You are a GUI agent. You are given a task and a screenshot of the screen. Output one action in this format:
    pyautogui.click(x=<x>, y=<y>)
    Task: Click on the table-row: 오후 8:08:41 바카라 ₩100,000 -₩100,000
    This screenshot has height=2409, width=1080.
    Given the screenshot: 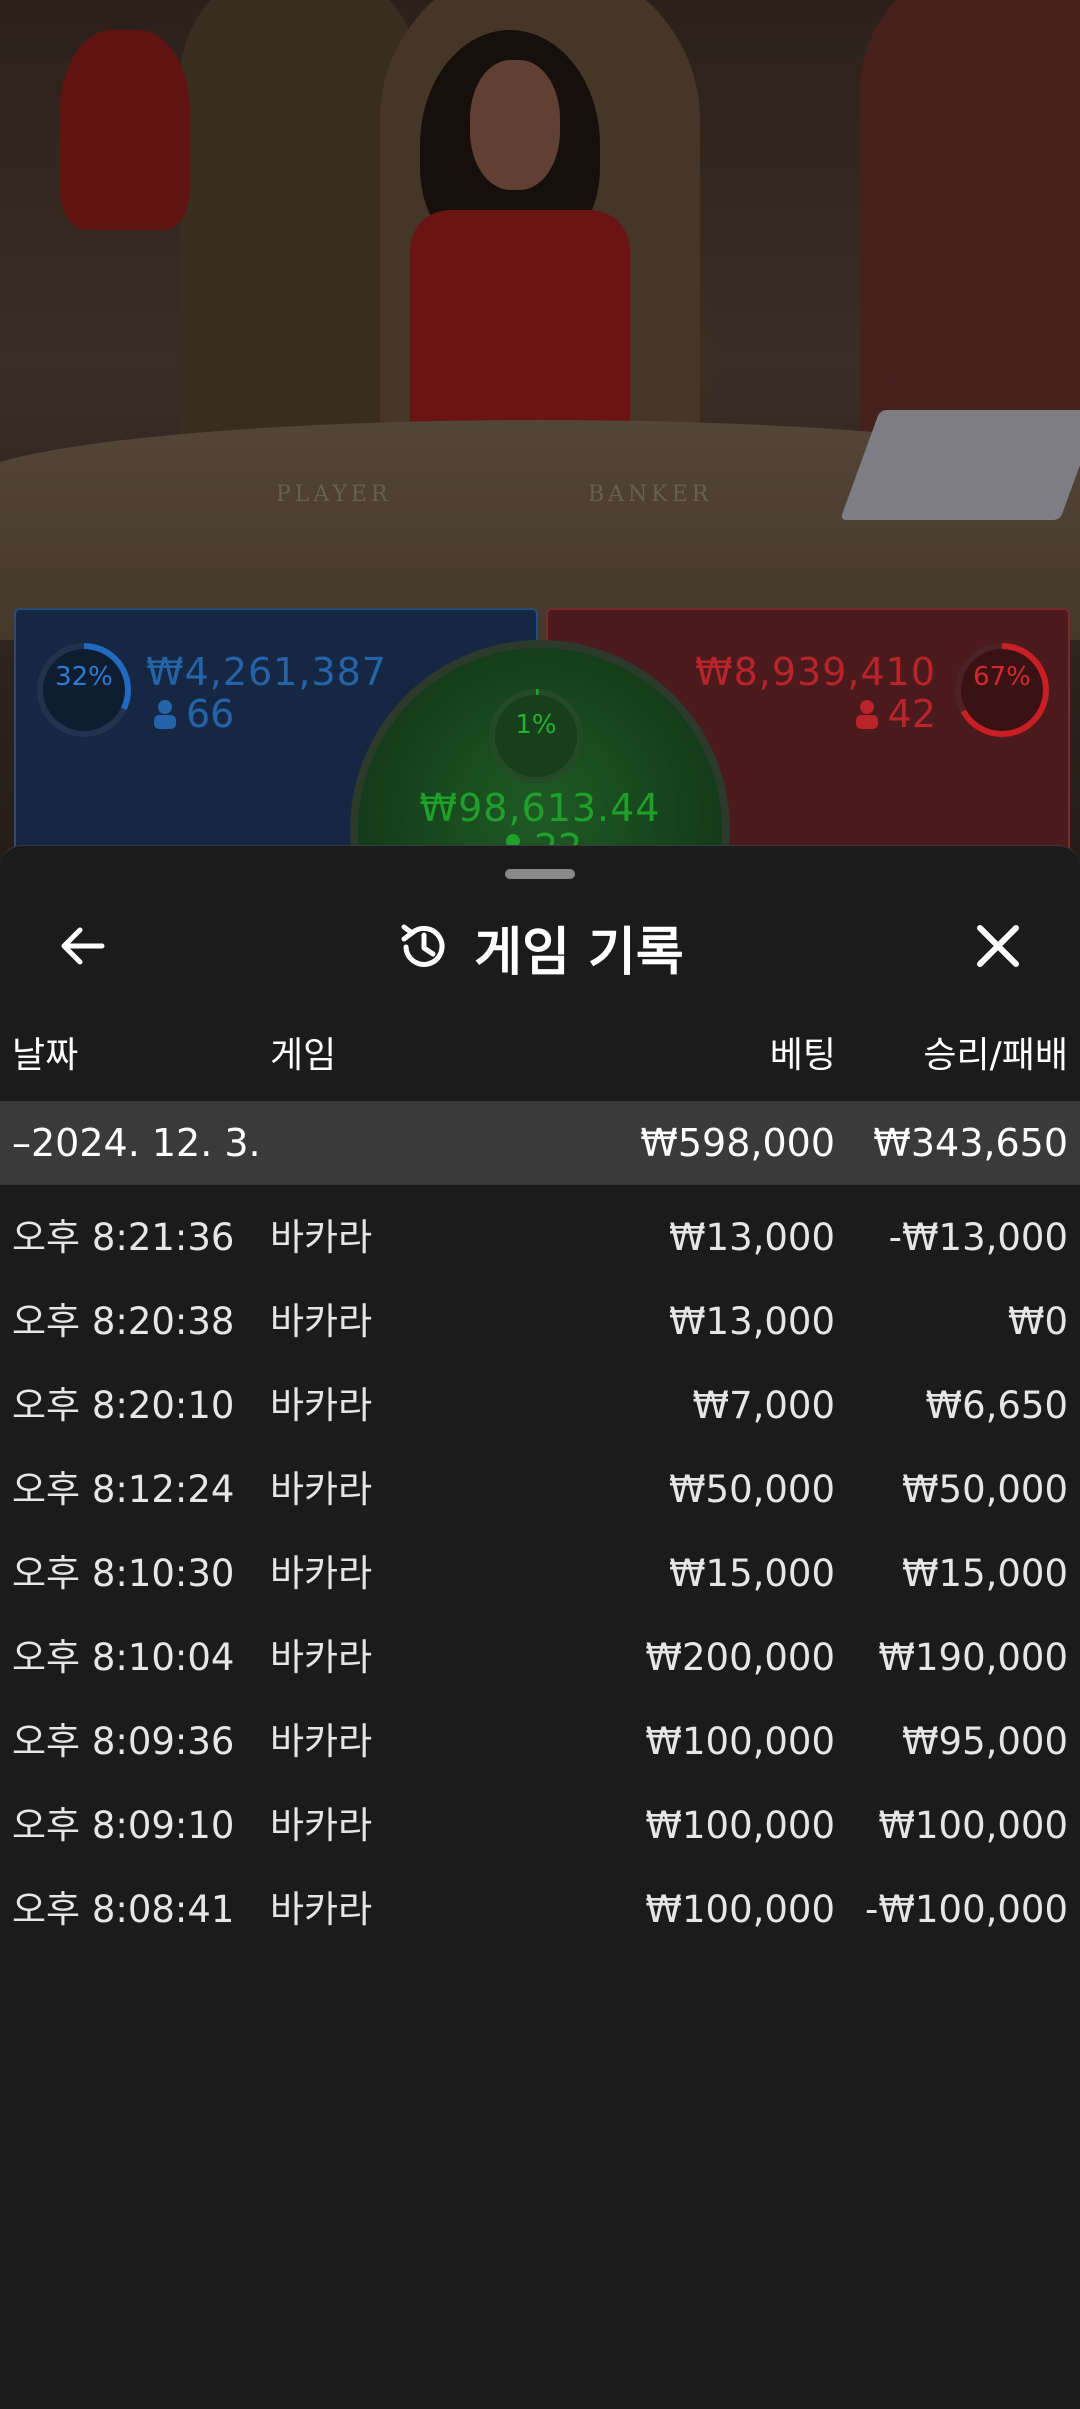 What is the action you would take?
    pyautogui.click(x=540, y=1910)
    